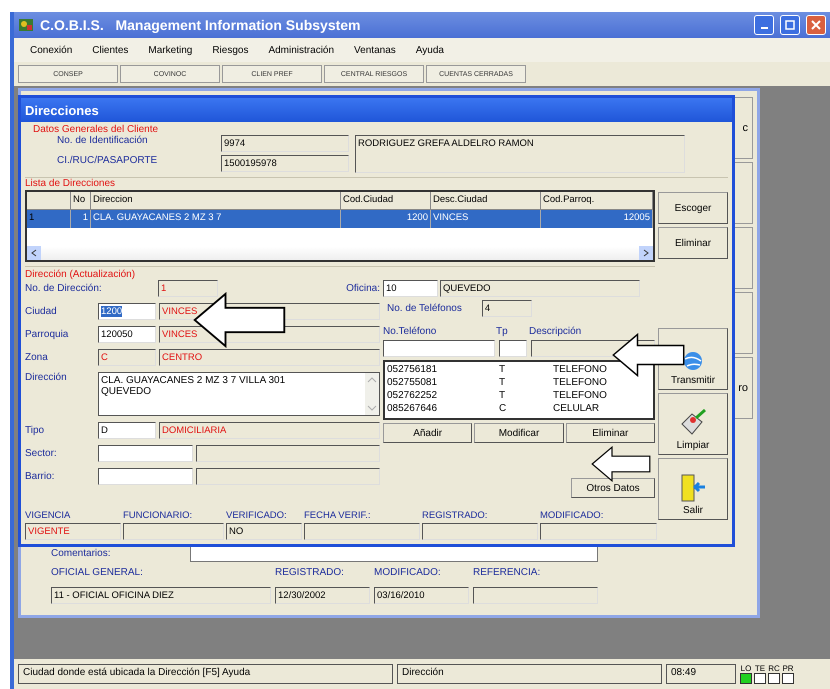  What do you see at coordinates (205, 674) in the screenshot?
I see `status-hint: Ciudad donde está ubicada la Dirección [F5] Ayuda` at bounding box center [205, 674].